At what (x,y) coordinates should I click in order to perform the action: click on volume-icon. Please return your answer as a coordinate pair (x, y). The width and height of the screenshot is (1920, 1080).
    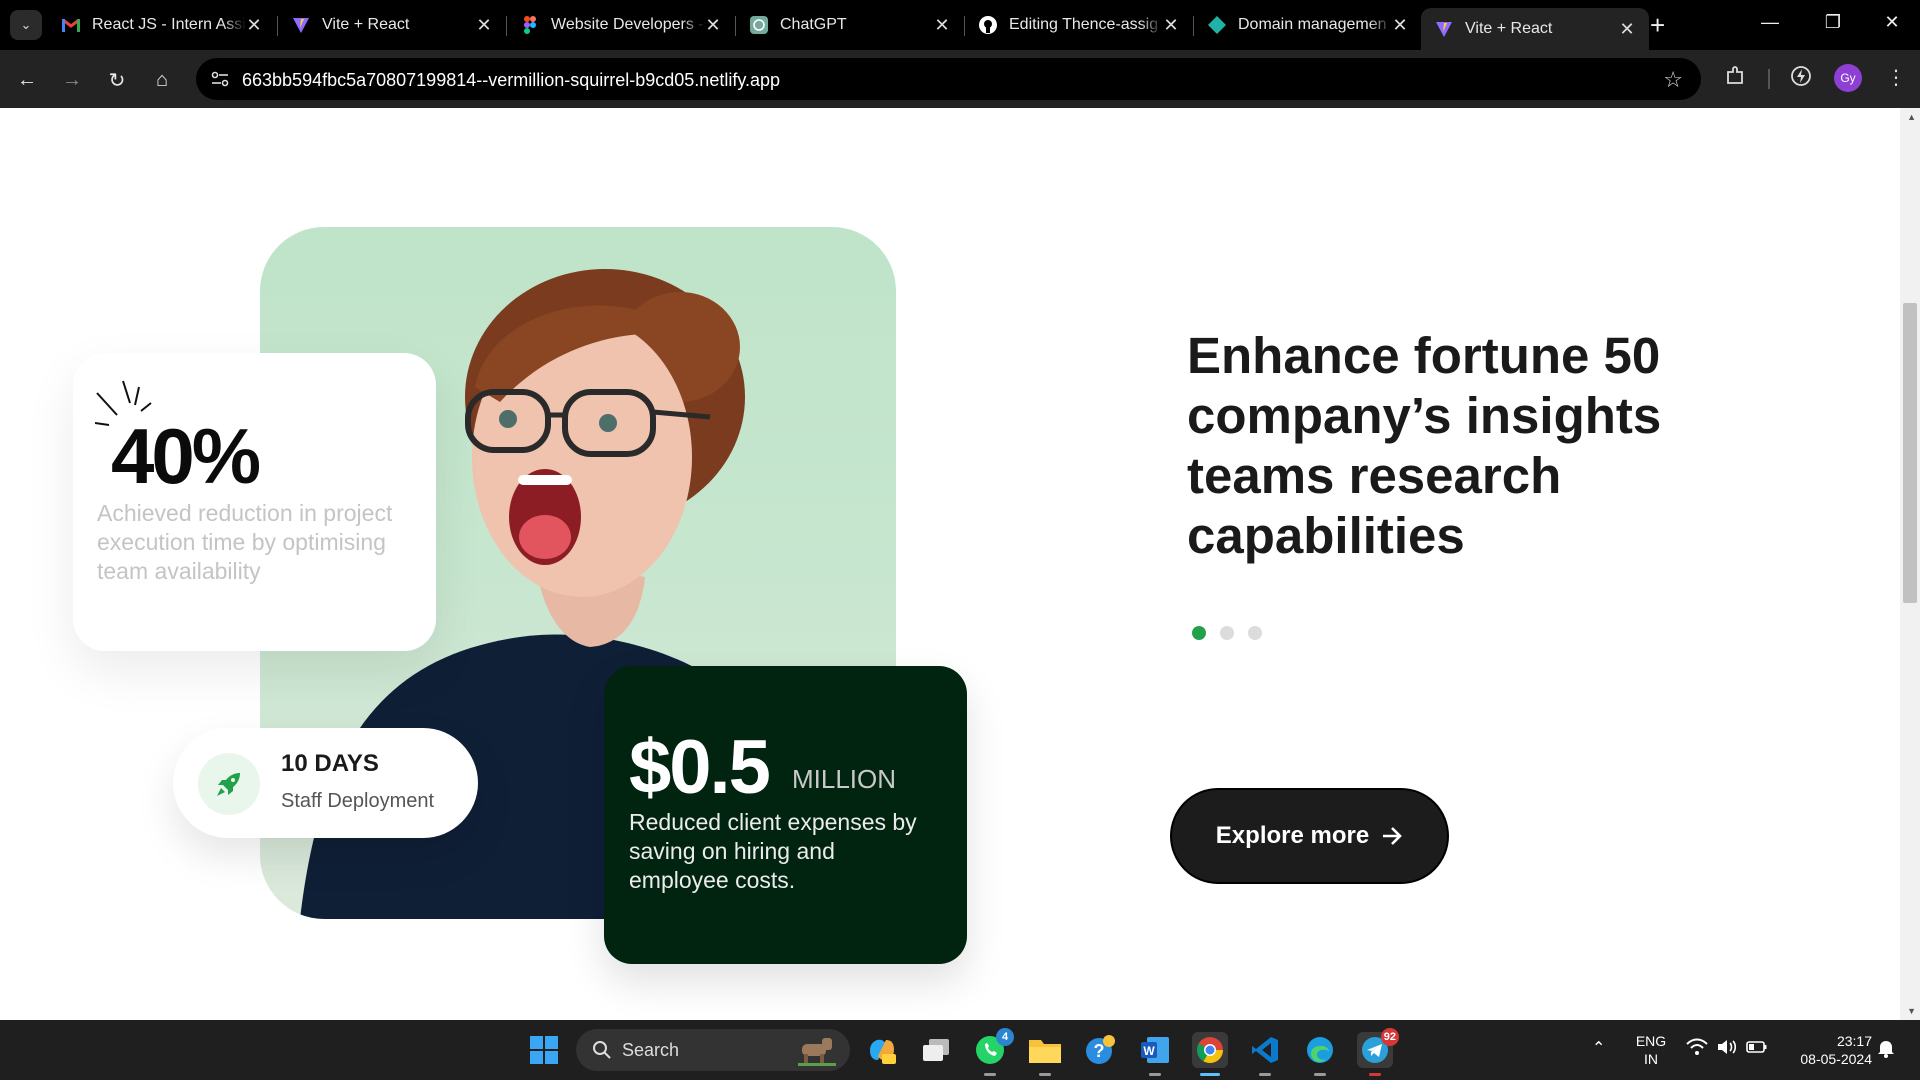
    Looking at the image, I should click on (1727, 1049).